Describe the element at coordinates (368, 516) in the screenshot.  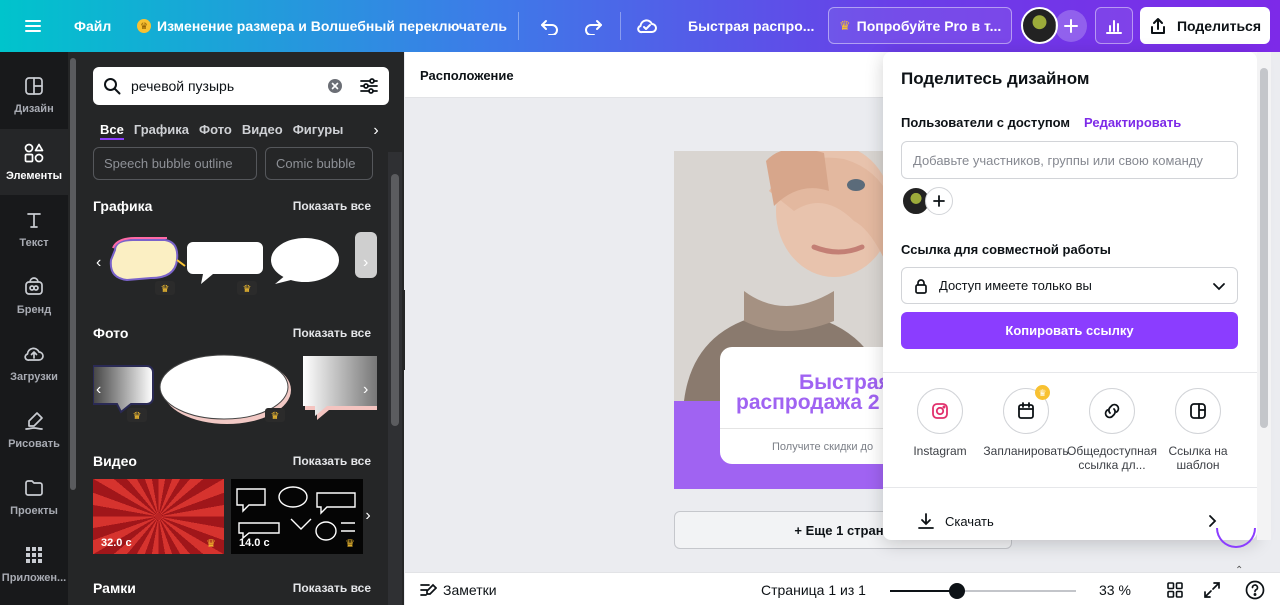
I see `videos-next-chevron-icon: ›` at that location.